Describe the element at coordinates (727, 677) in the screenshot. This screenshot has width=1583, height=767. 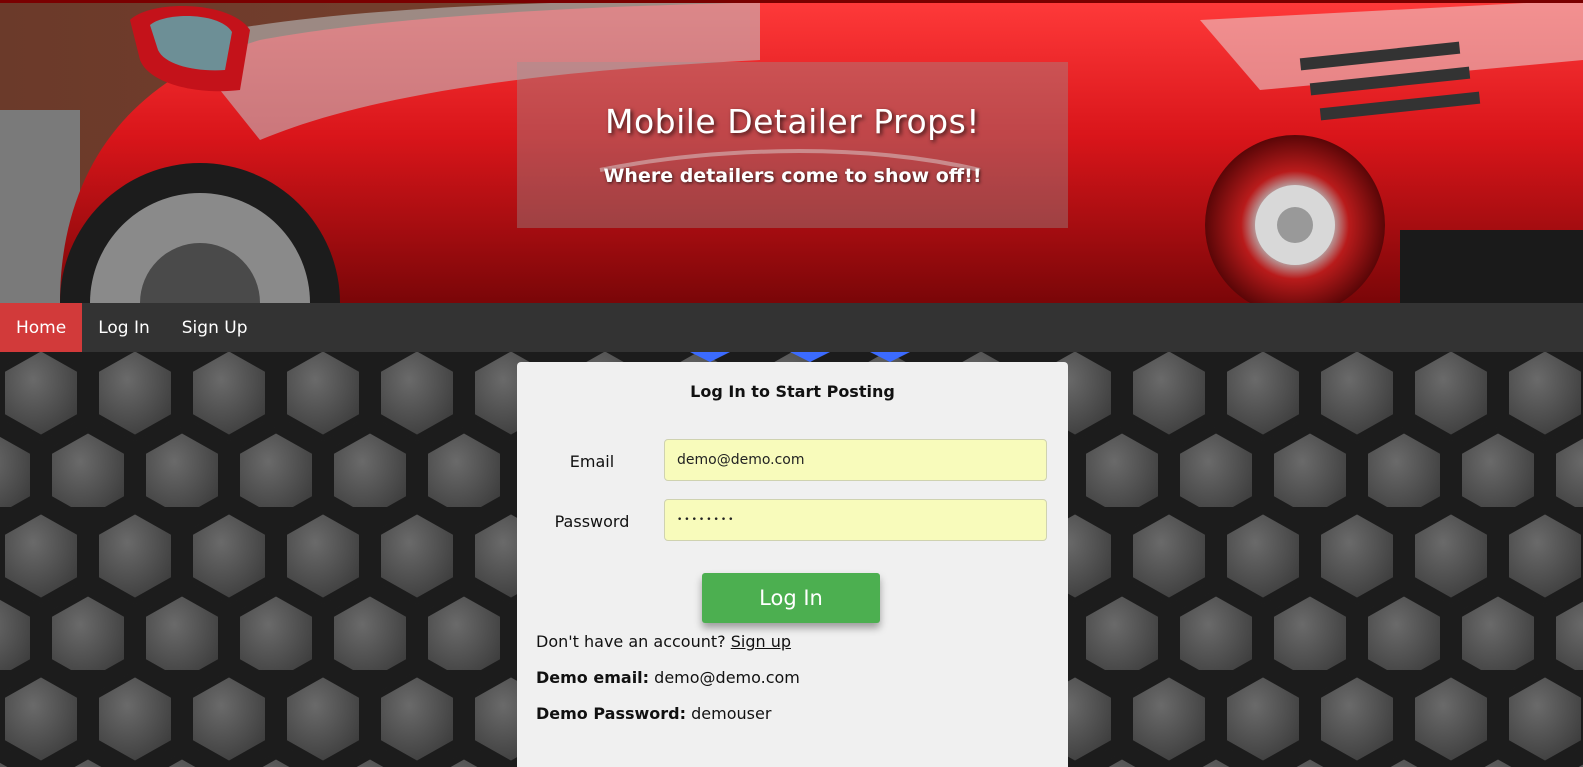
I see `demo-email-value: demo@demo.com` at that location.